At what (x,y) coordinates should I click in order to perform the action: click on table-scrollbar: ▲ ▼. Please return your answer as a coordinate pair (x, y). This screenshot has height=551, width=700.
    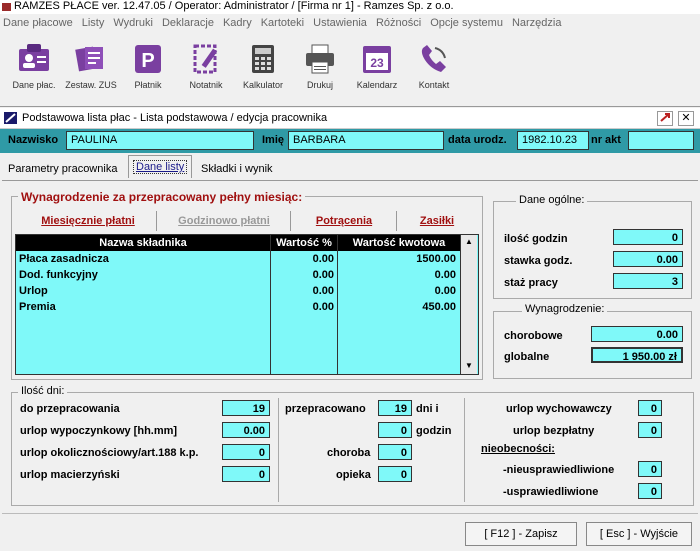
    Looking at the image, I should click on (469, 304).